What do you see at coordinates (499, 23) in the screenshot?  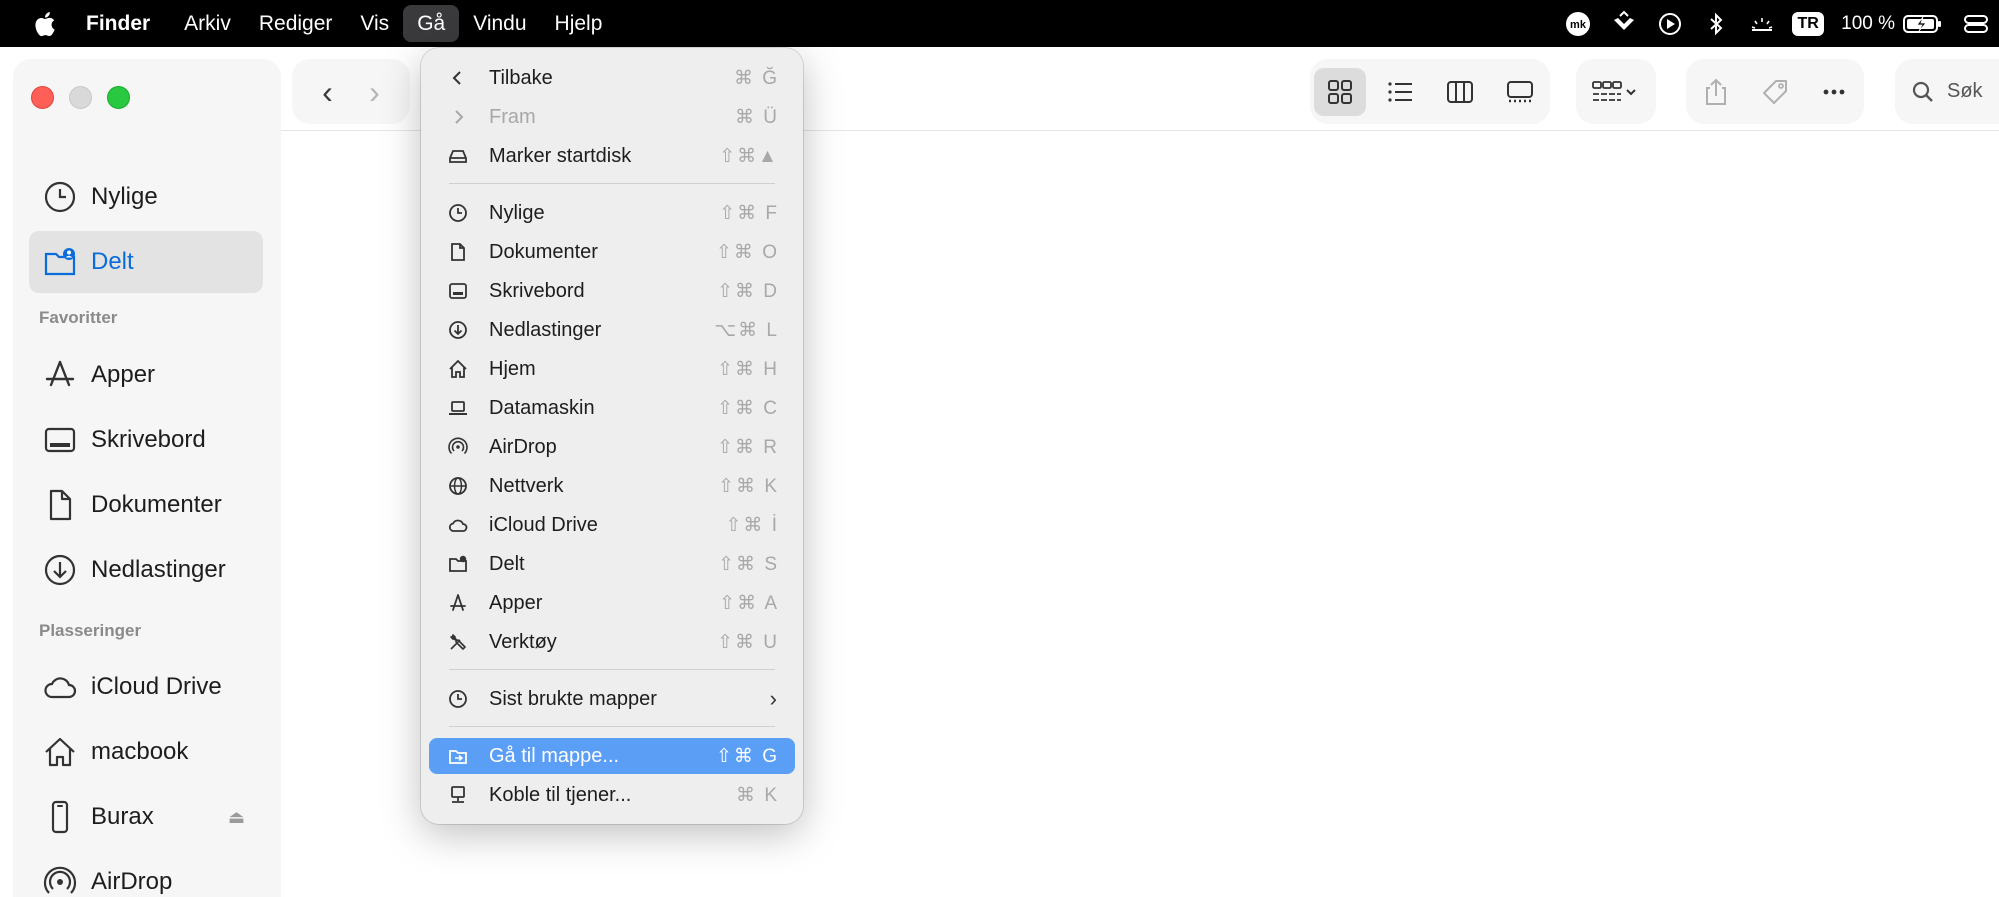 I see `menubar-vindu: Vindu` at bounding box center [499, 23].